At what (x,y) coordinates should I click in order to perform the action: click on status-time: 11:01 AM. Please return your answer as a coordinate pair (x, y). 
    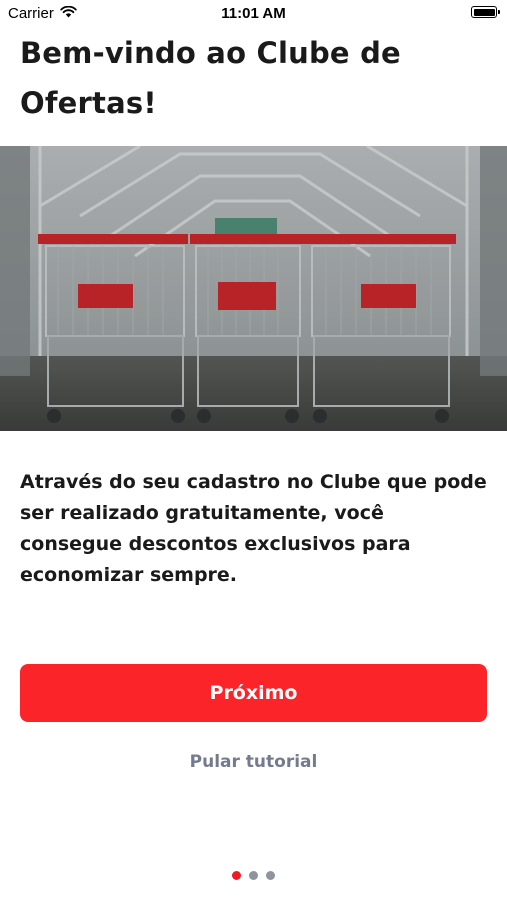
    Looking at the image, I should click on (253, 13).